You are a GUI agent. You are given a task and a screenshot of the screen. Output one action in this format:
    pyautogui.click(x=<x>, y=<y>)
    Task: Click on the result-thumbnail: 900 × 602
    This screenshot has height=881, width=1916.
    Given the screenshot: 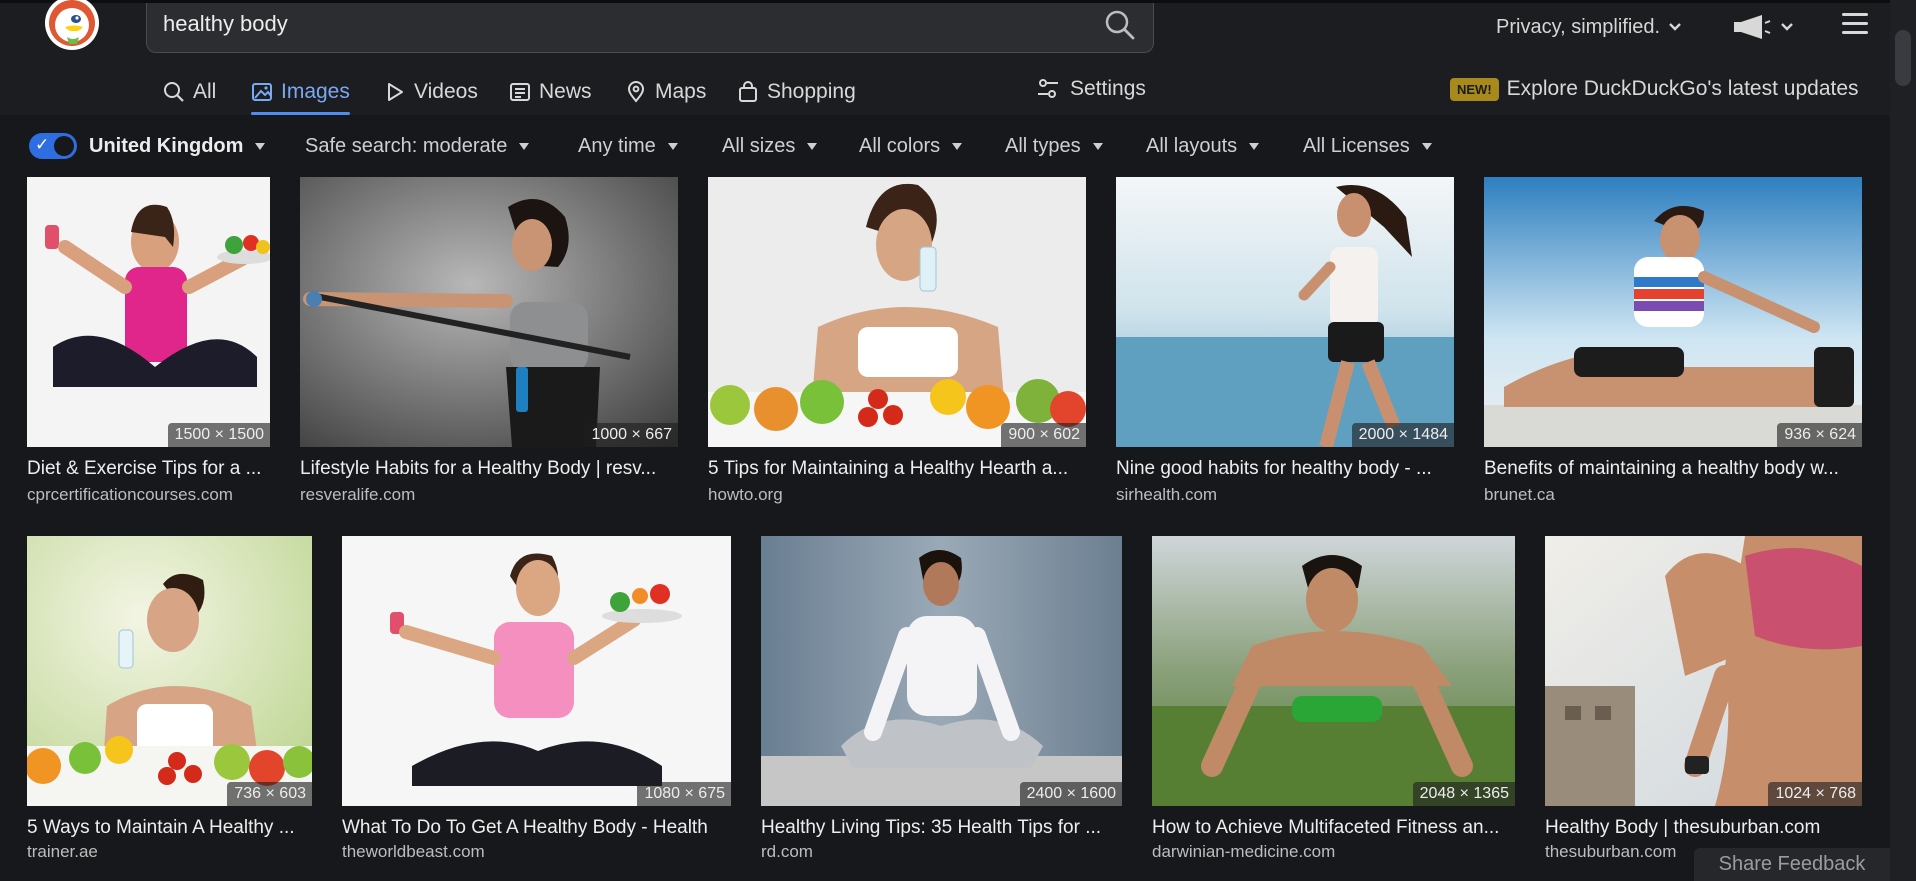 What is the action you would take?
    pyautogui.click(x=897, y=312)
    